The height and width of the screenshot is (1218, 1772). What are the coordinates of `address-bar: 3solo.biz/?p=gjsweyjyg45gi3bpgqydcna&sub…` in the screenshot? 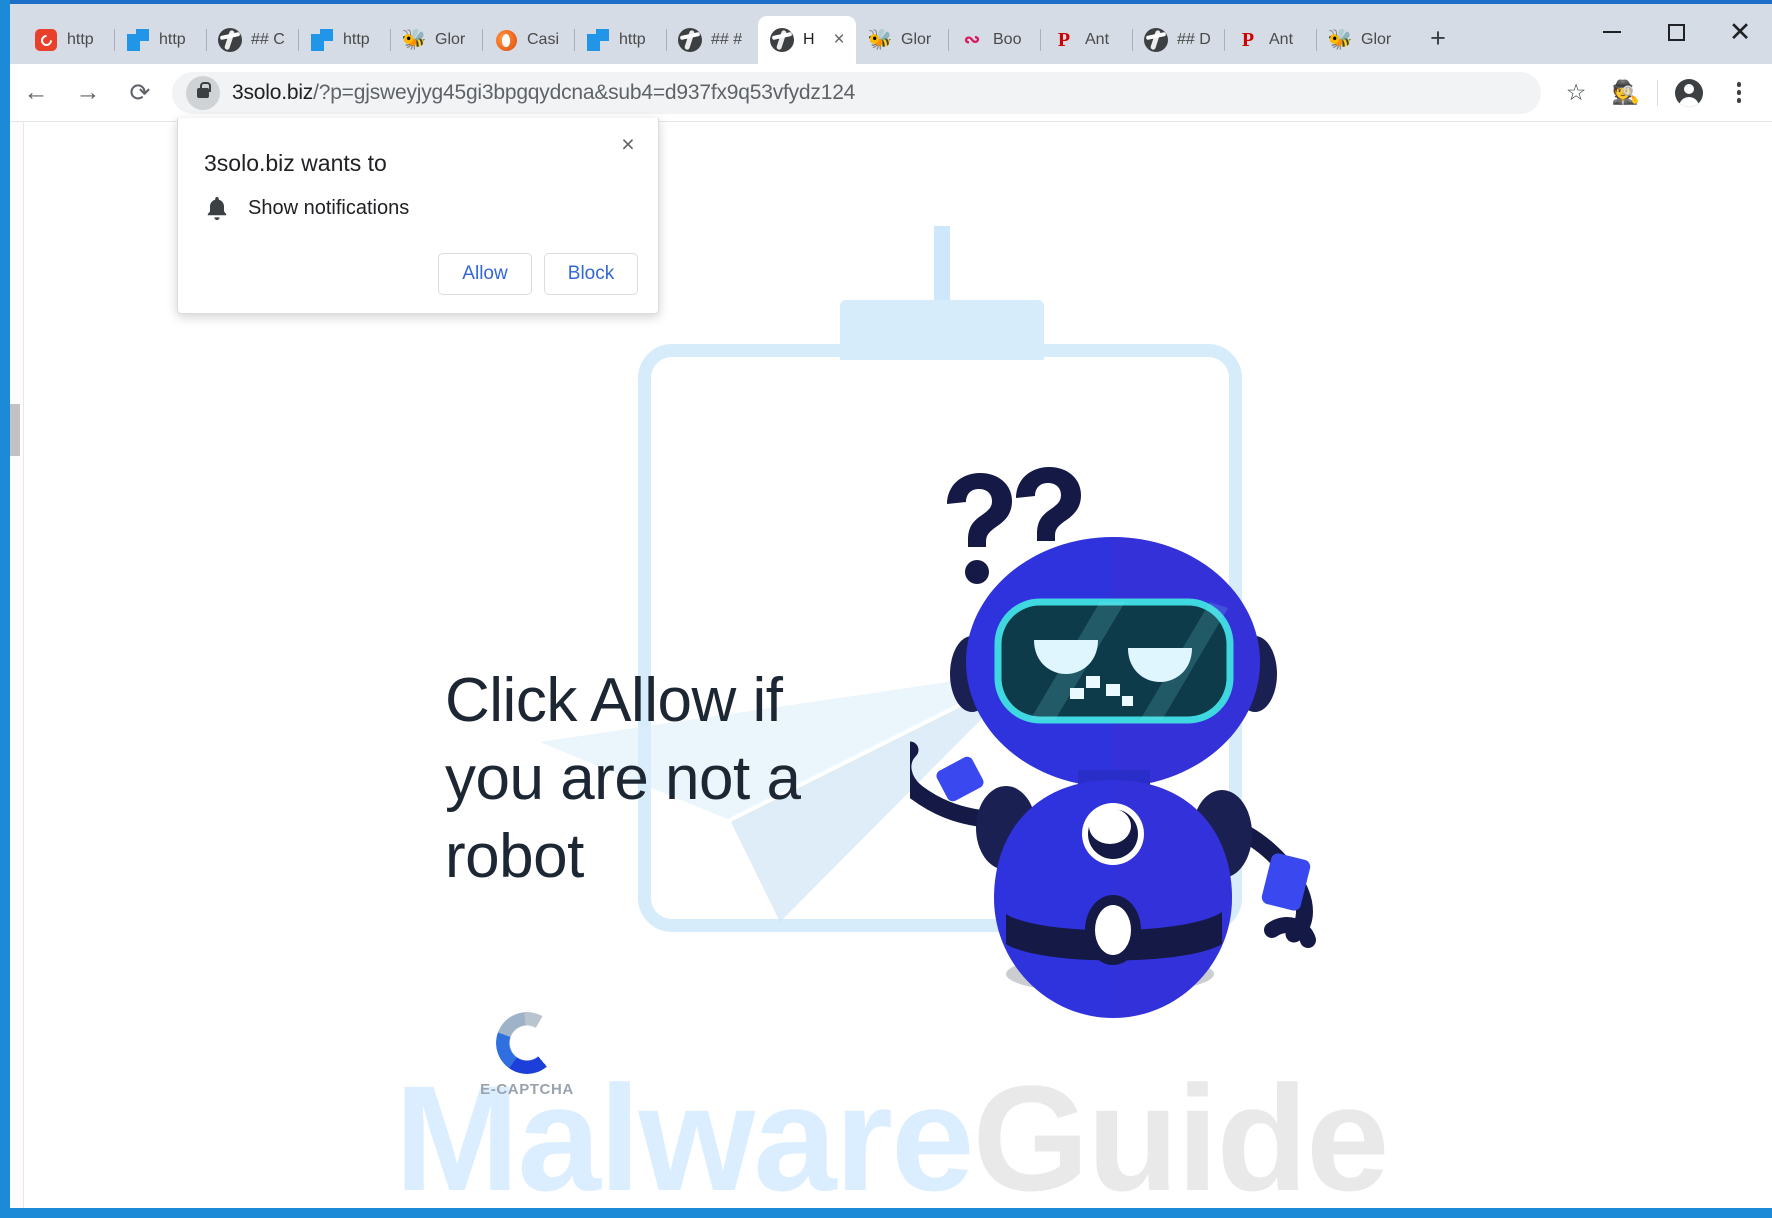 It's located at (856, 92).